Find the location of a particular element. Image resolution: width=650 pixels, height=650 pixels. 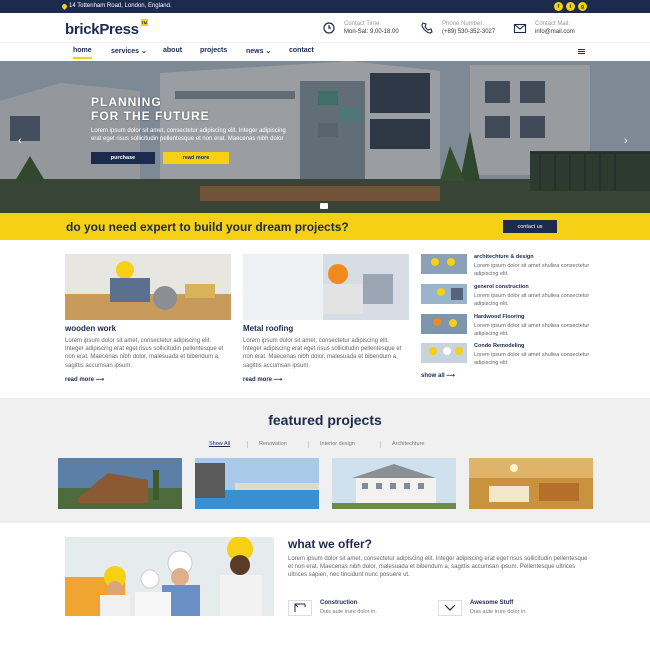

chevron-down-icon is located at coordinates (450, 608).